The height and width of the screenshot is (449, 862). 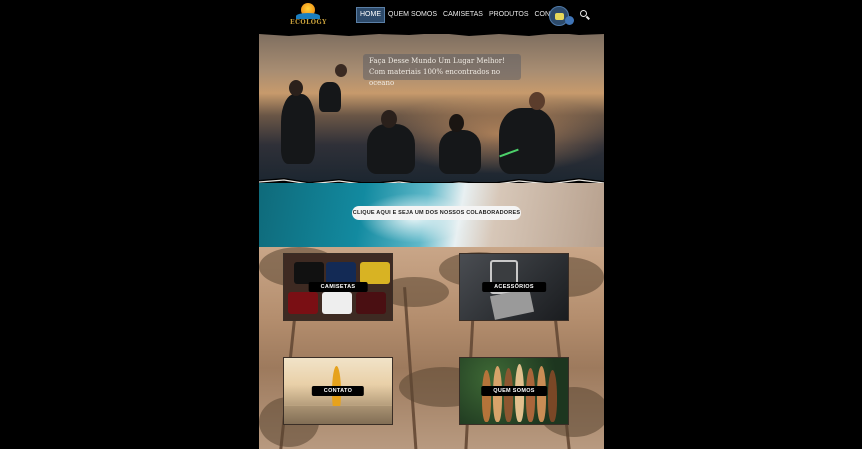 I want to click on card-label-quem-somos: QUEM SOMOS, so click(x=514, y=391).